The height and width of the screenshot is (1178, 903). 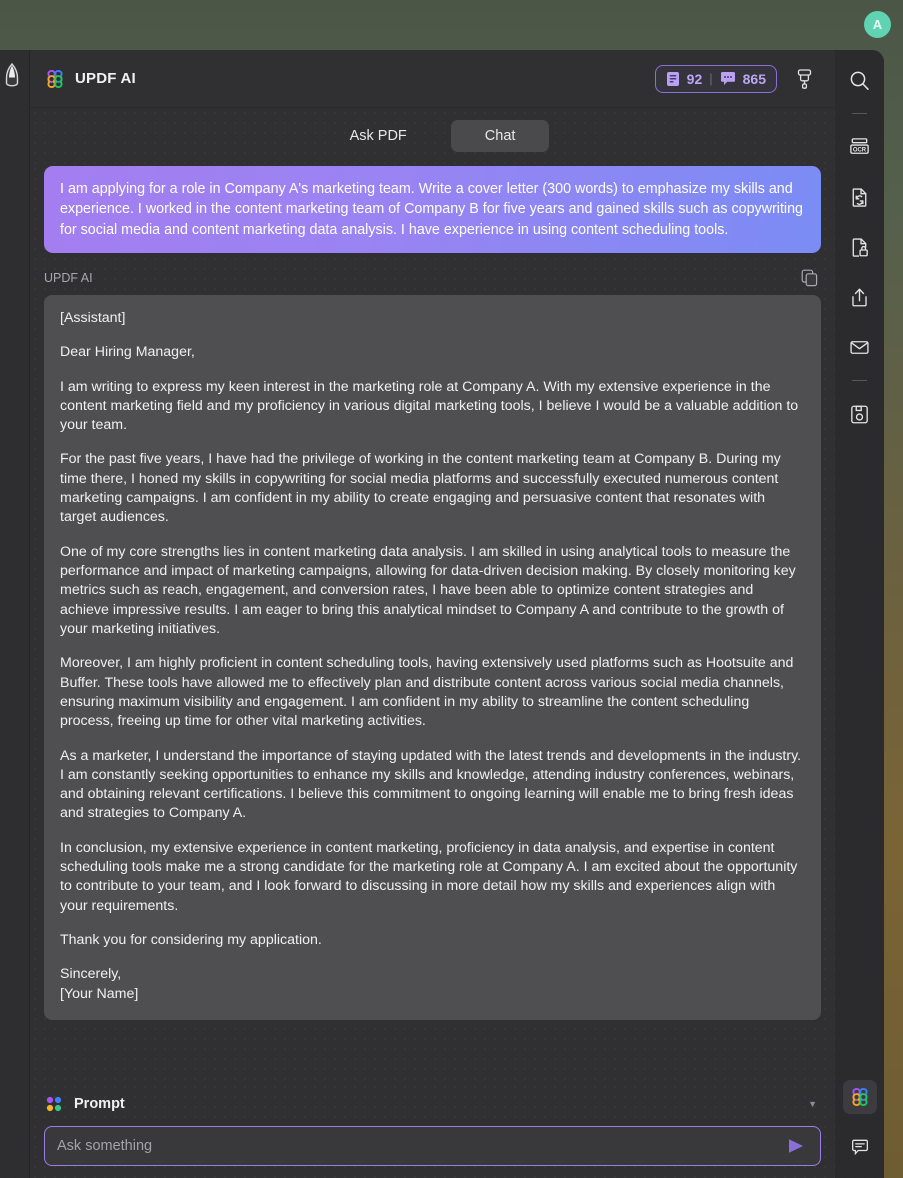 I want to click on search-input, so click(x=419, y=1146).